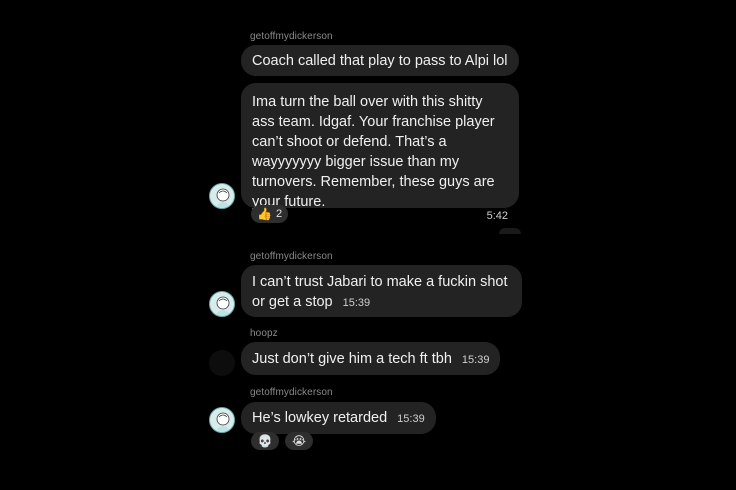 The image size is (736, 490). What do you see at coordinates (352, 359) in the screenshot?
I see `message-text: Just don’t give him a tech ft tbh` at bounding box center [352, 359].